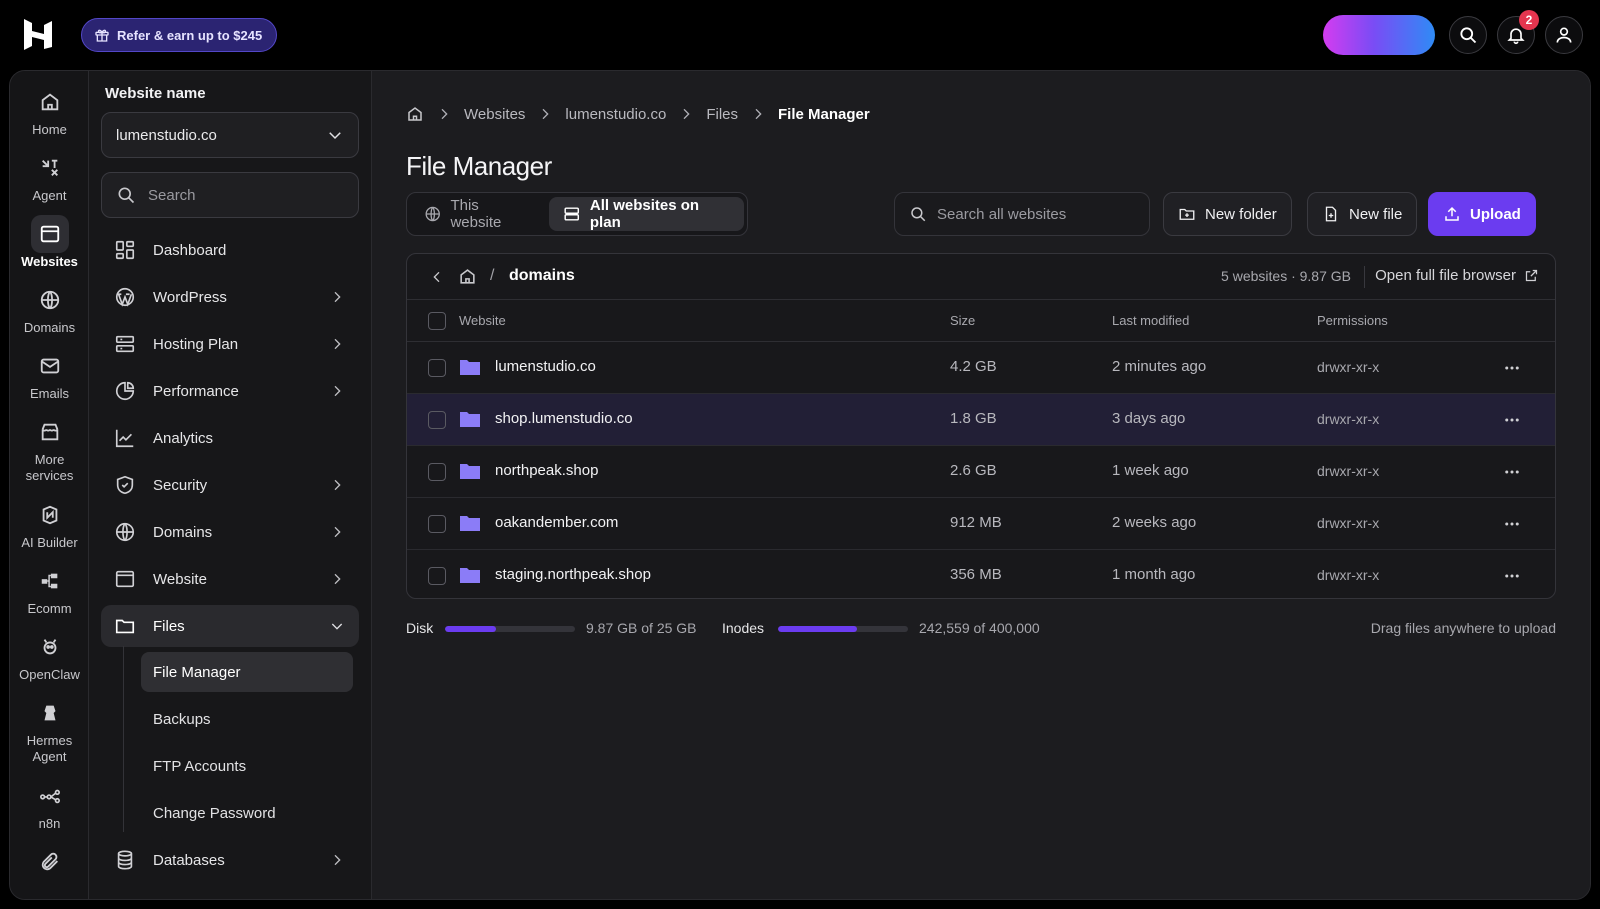  I want to click on sidebar-subitem-file-manager: File Manager, so click(247, 672).